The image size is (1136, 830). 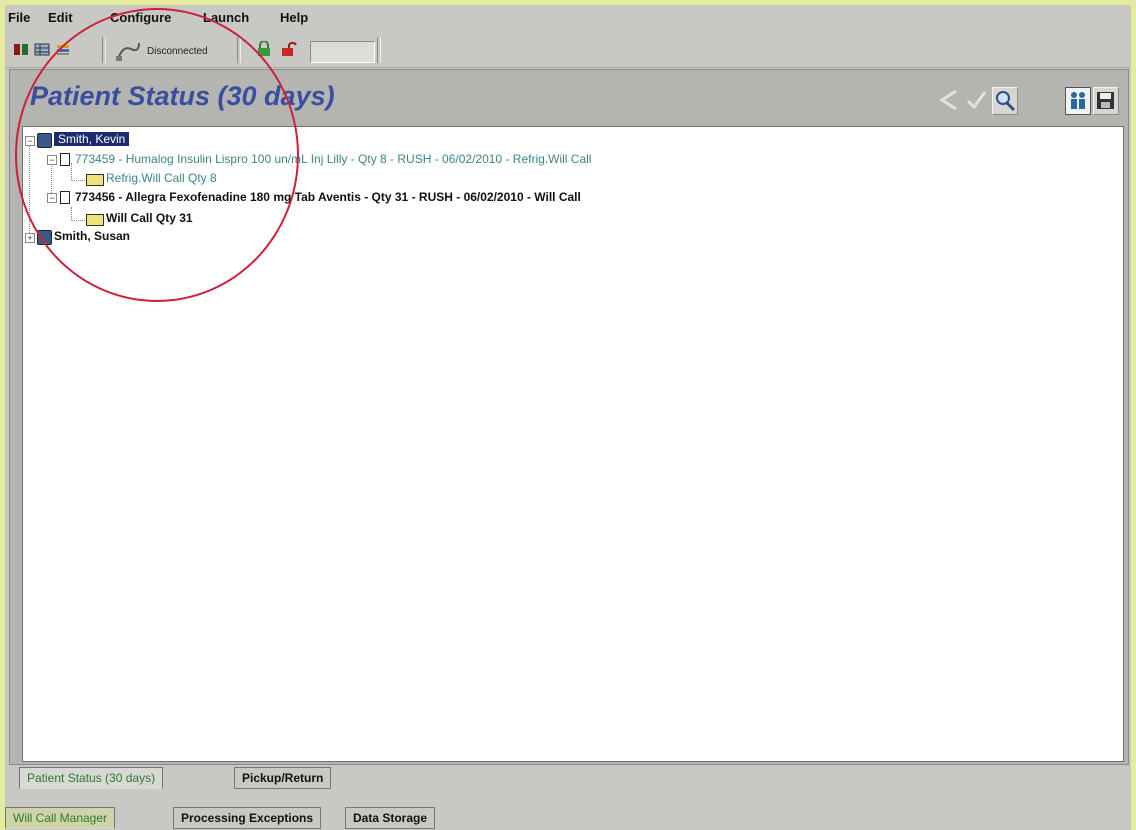 What do you see at coordinates (283, 778) in the screenshot?
I see `tab-pickup-return: Pickup/Return` at bounding box center [283, 778].